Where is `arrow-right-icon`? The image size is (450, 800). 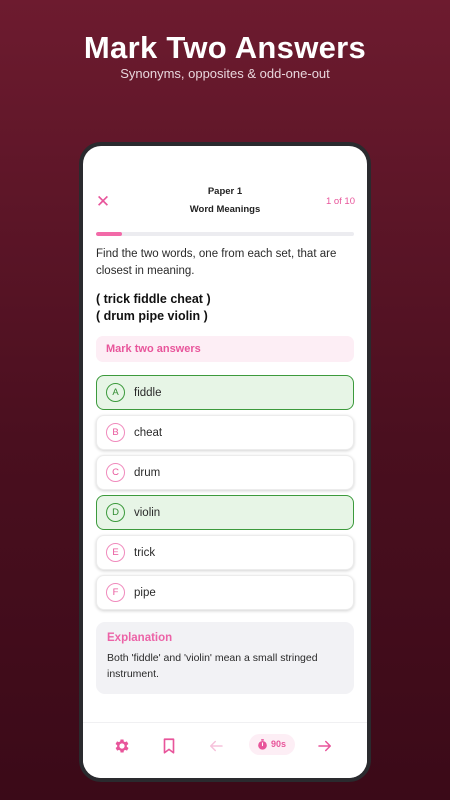 arrow-right-icon is located at coordinates (325, 746).